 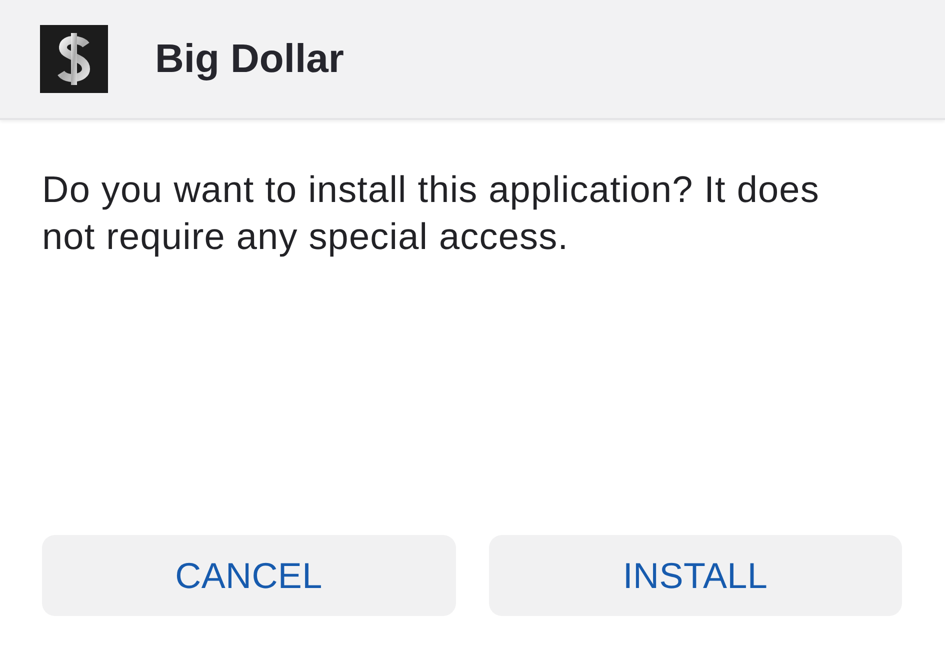 I want to click on install-message: Do you want to install this application? It does not require any special access., so click(x=431, y=213).